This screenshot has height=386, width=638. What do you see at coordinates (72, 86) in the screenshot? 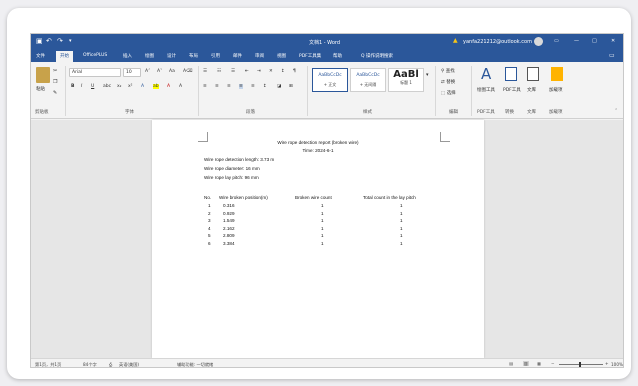
I see `bold-button: B` at bounding box center [72, 86].